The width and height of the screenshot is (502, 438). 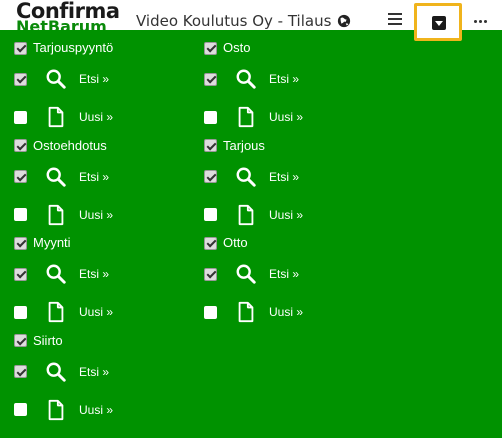 I want to click on document-group-tarjous: Tarjous Etsi » Uusi », so click(x=299, y=177).